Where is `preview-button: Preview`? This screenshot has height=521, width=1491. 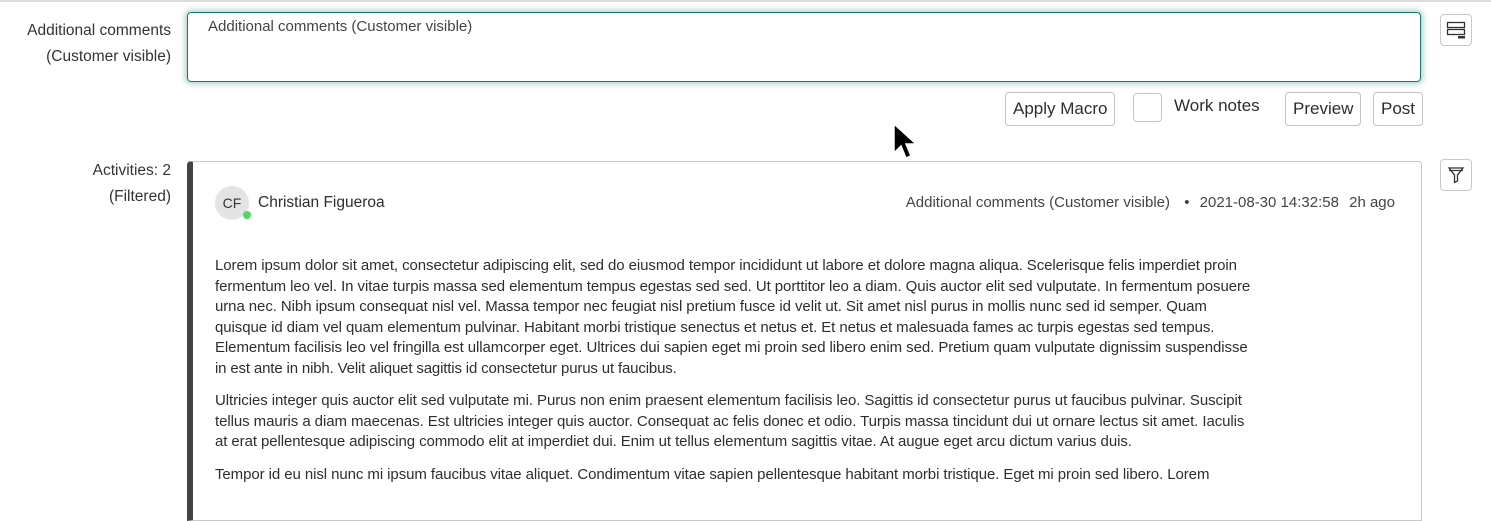 preview-button: Preview is located at coordinates (1323, 109).